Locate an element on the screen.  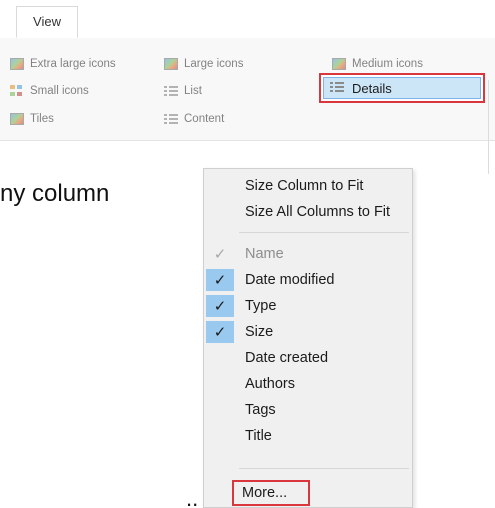
menu-item-size-all-columns-to-fit: Size All Columns to Fit is located at coordinates (308, 212).